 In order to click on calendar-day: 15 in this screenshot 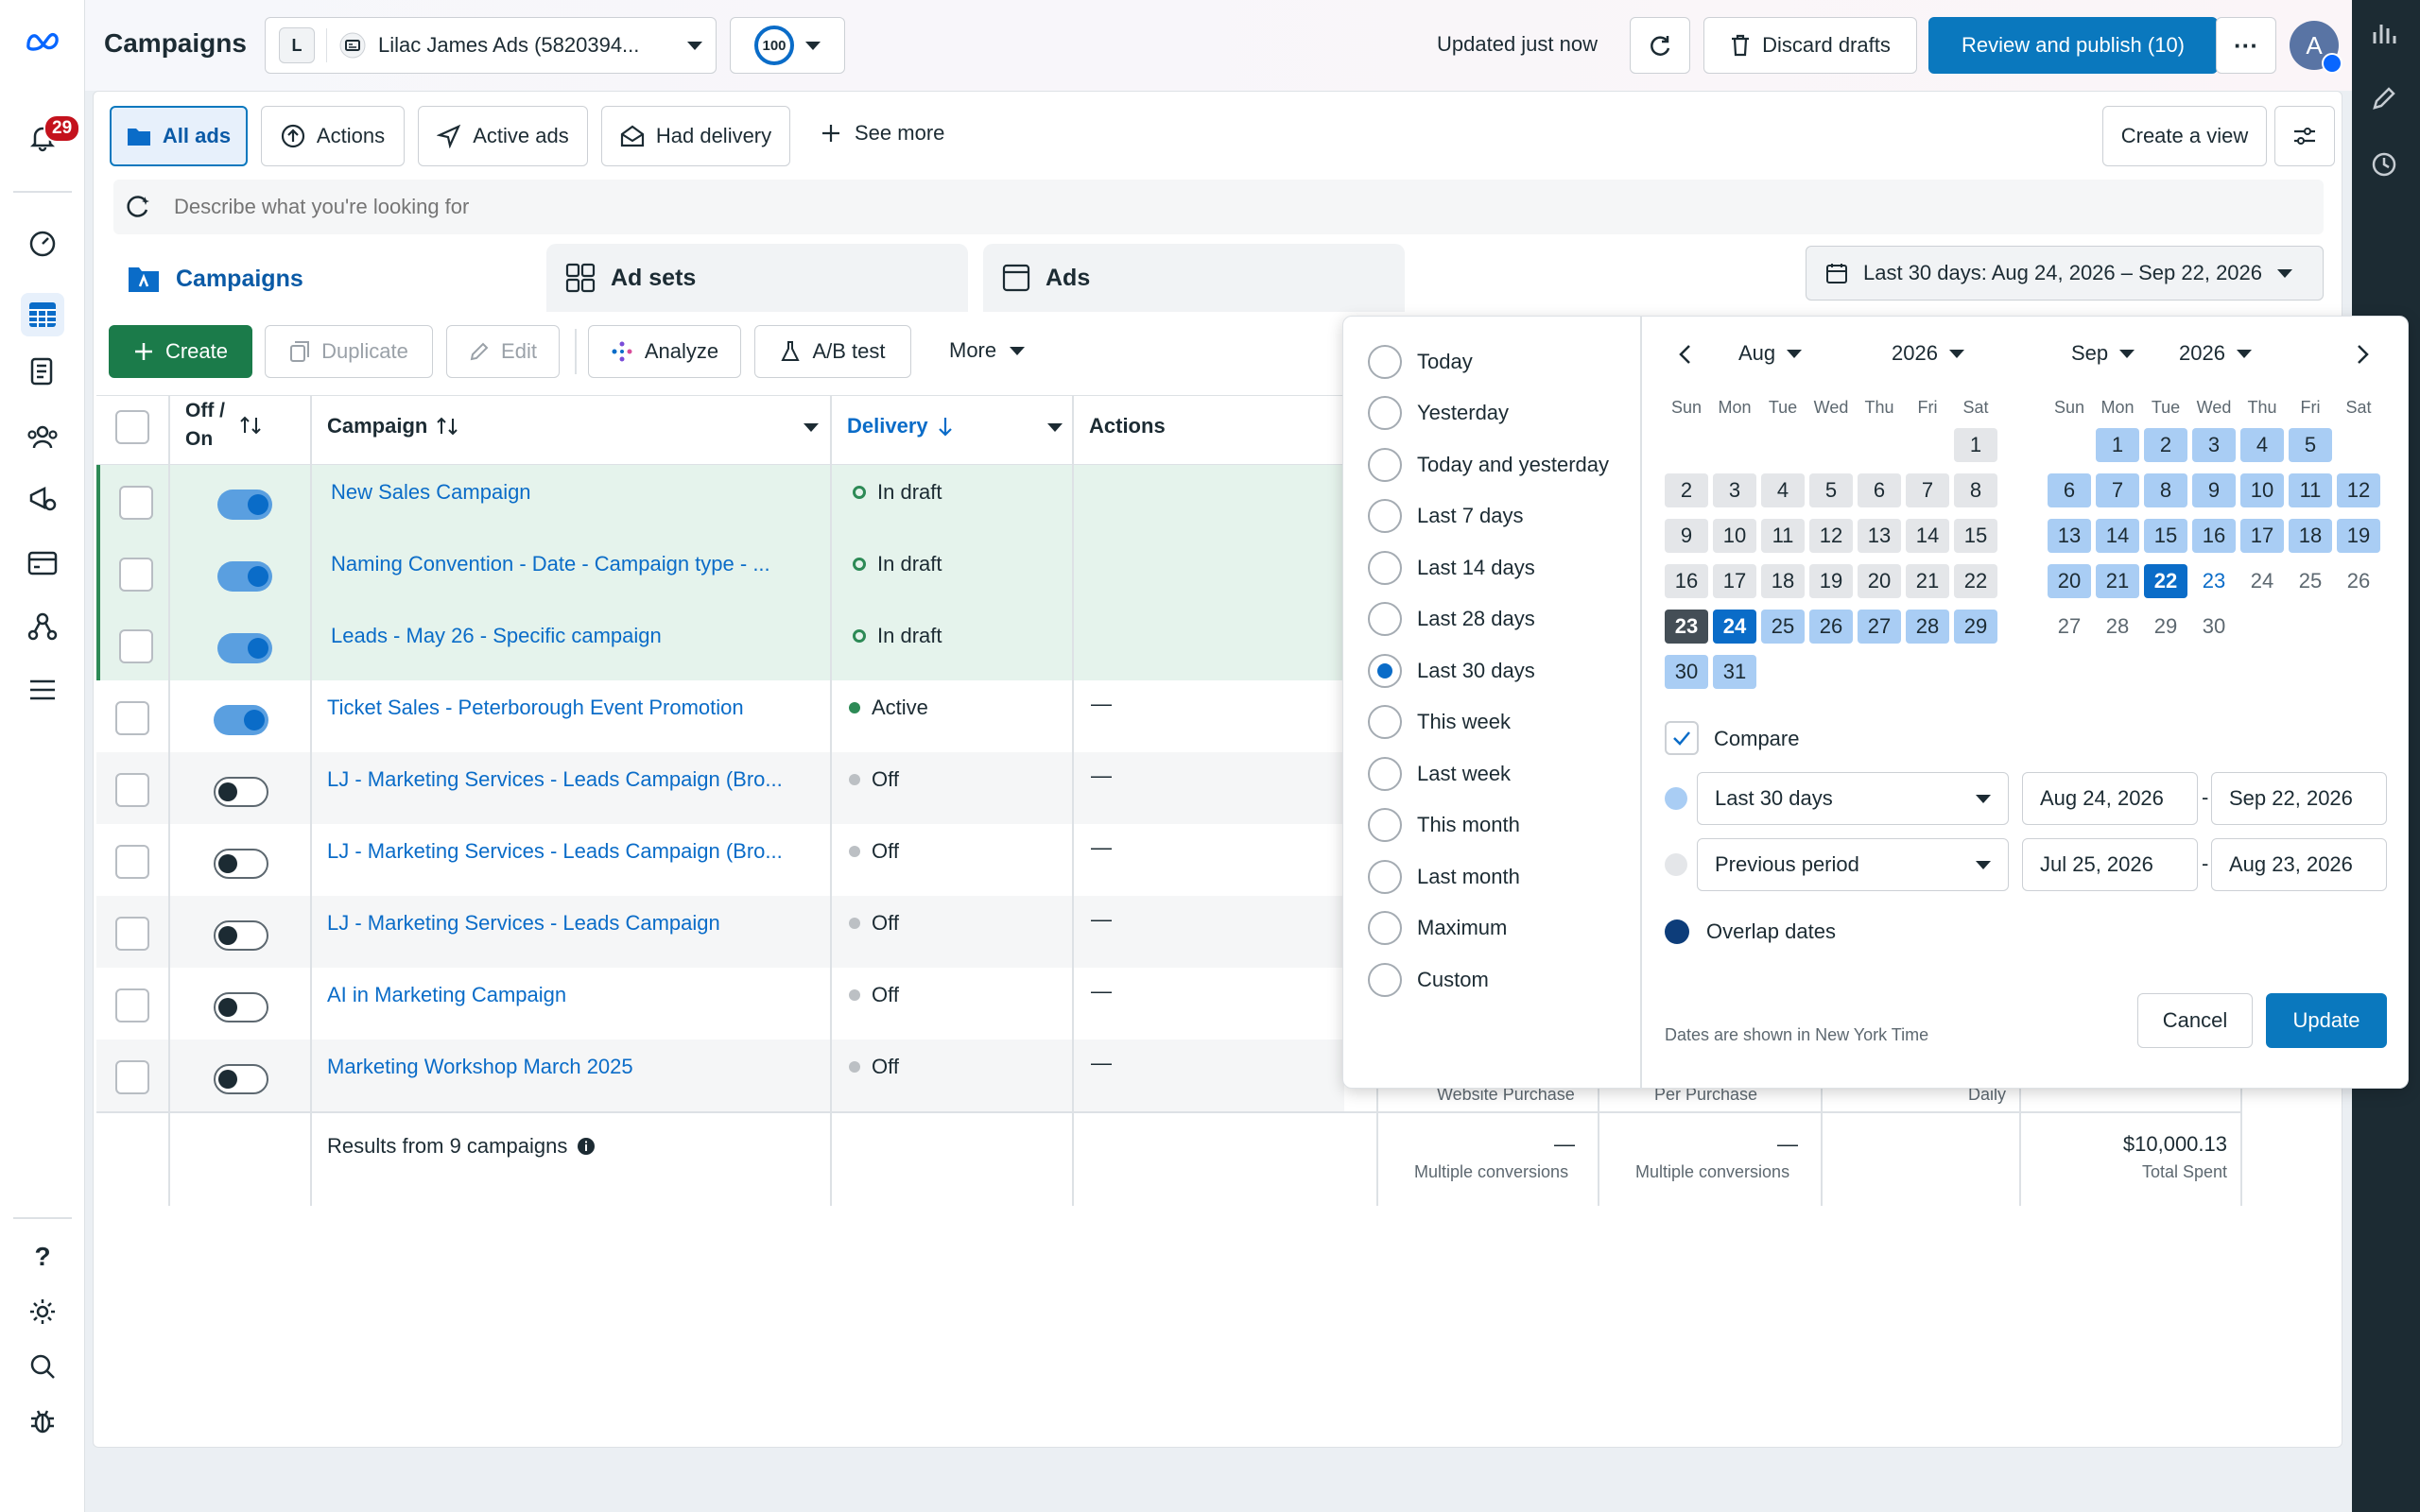, I will do `click(2166, 536)`.